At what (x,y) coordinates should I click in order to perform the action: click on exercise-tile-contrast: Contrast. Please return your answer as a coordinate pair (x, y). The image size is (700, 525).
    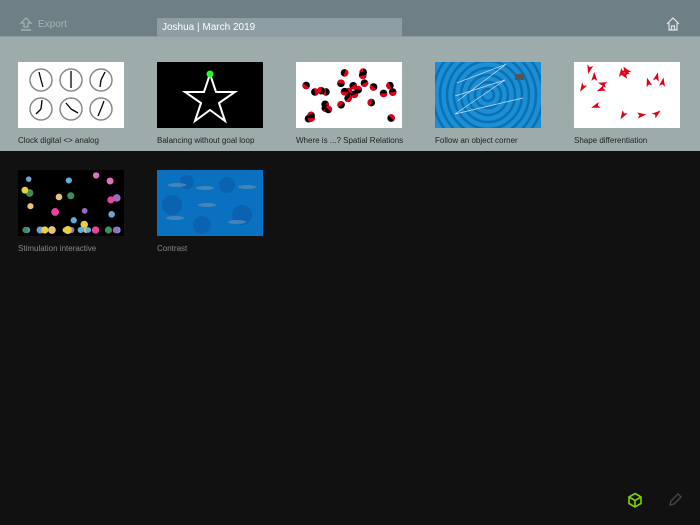
    Looking at the image, I should click on (210, 211).